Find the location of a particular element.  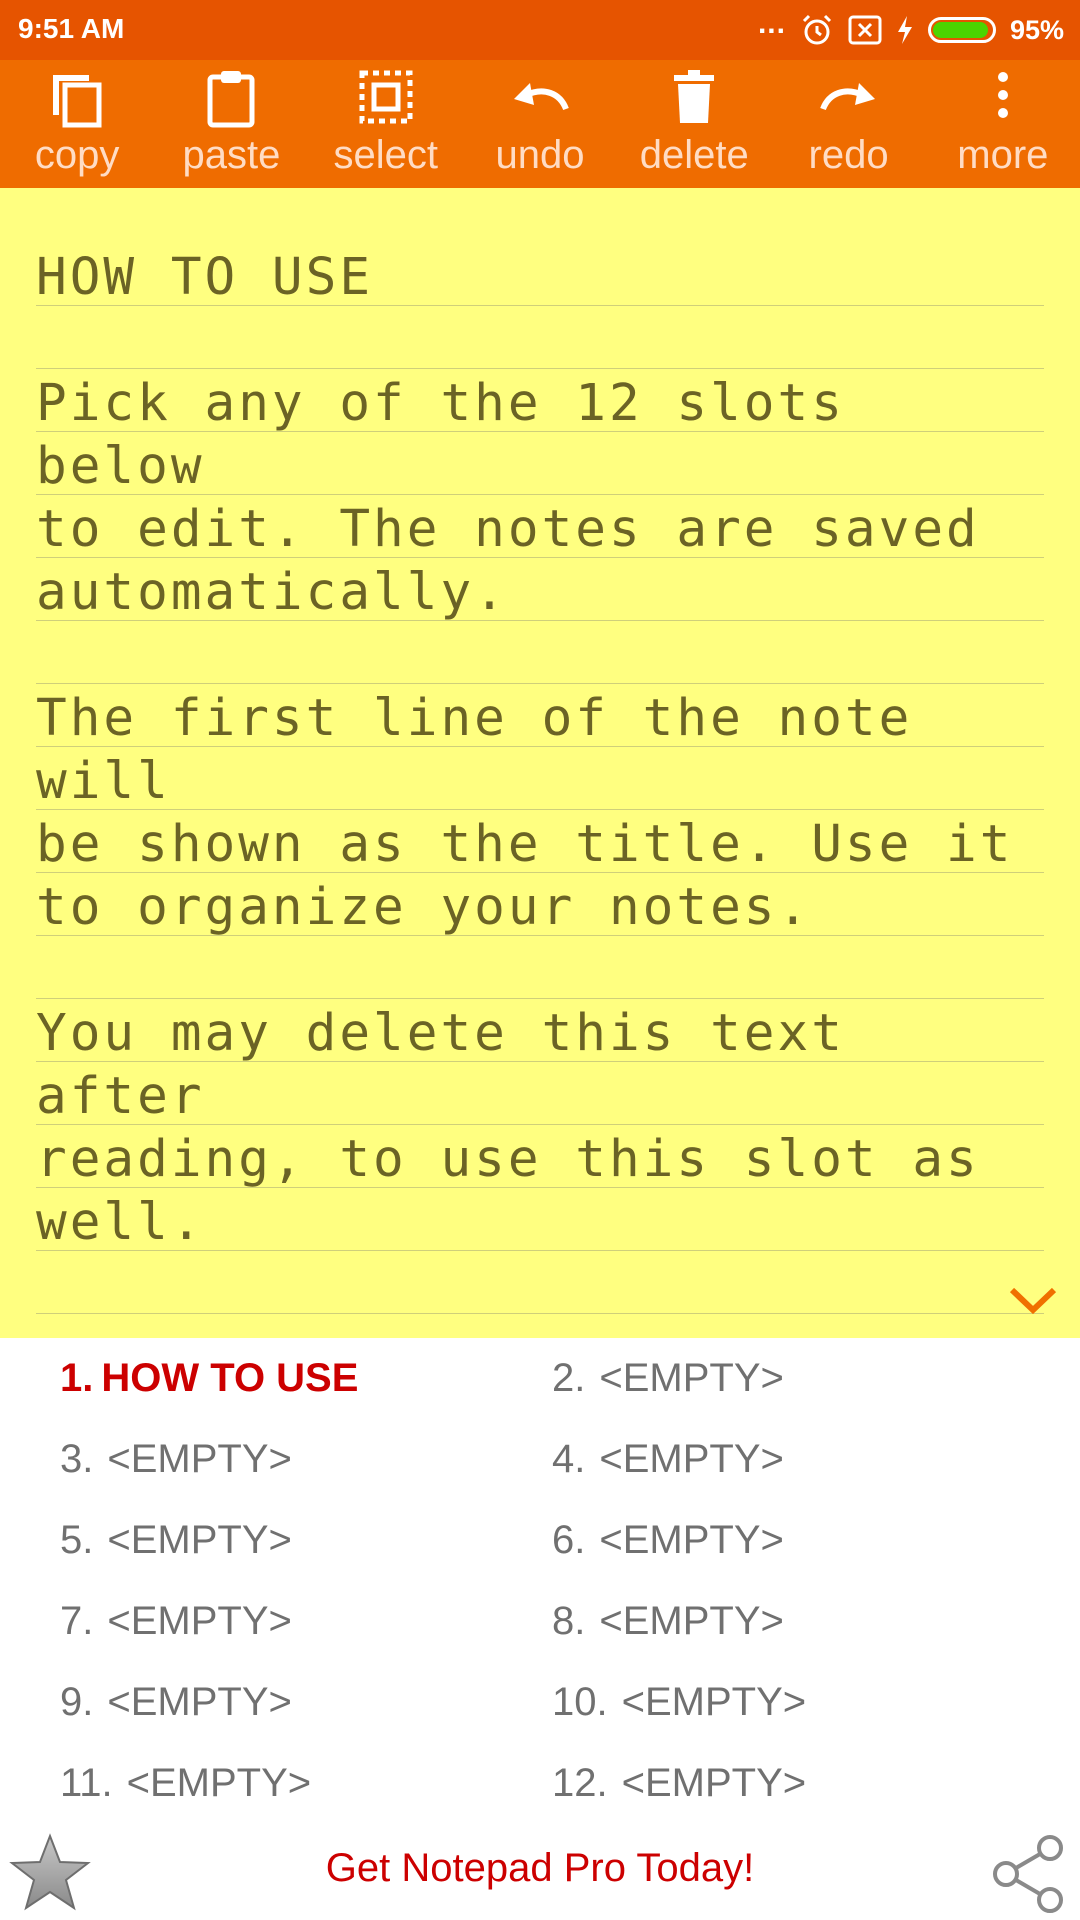

promo-link: Get Notepad Pro Today! is located at coordinates (540, 1868).